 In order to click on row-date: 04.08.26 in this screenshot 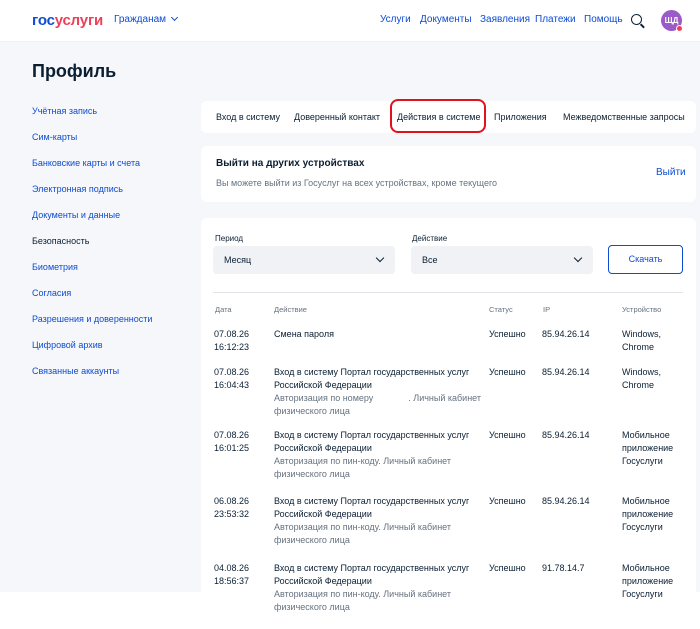, I will do `click(232, 568)`.